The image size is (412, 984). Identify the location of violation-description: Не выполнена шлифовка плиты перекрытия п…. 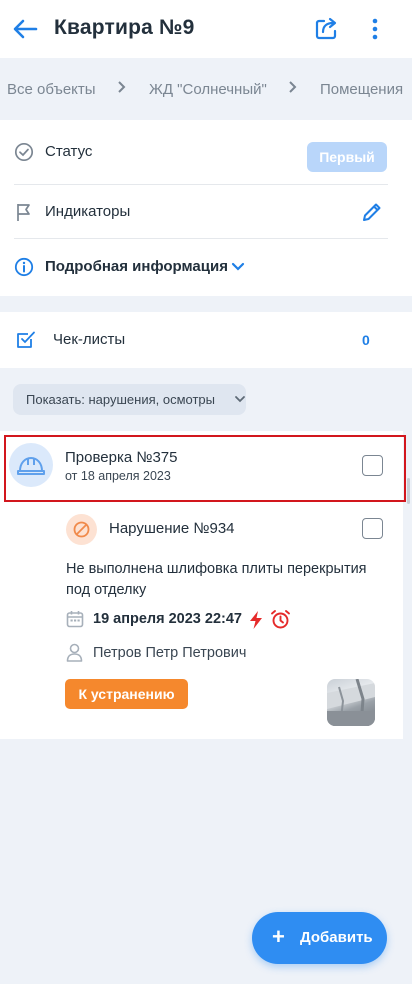
(216, 579).